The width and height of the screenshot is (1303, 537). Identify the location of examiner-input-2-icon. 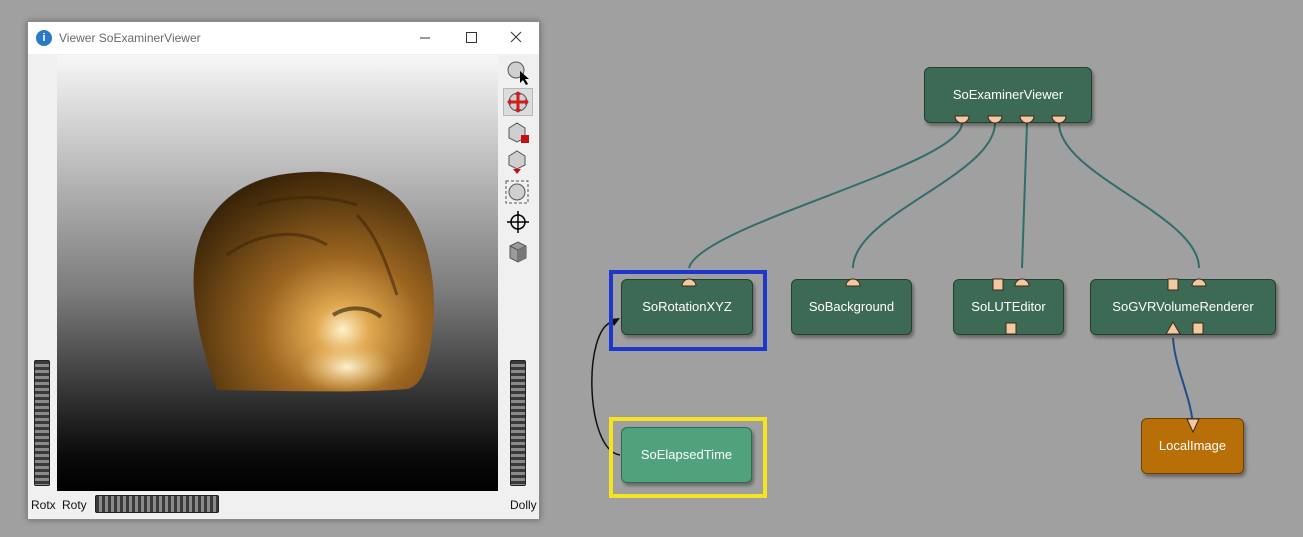
(995, 119).